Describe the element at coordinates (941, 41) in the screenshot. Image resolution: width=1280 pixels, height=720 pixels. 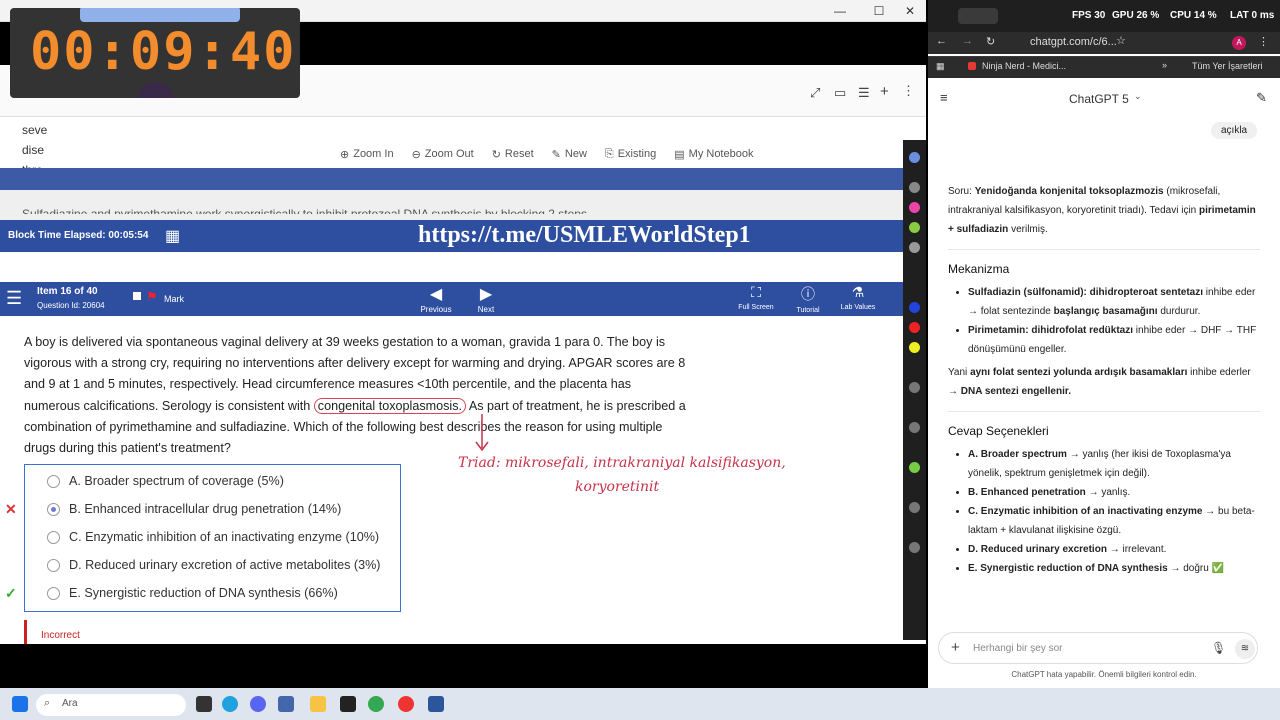
I see `back-icon: ←` at that location.